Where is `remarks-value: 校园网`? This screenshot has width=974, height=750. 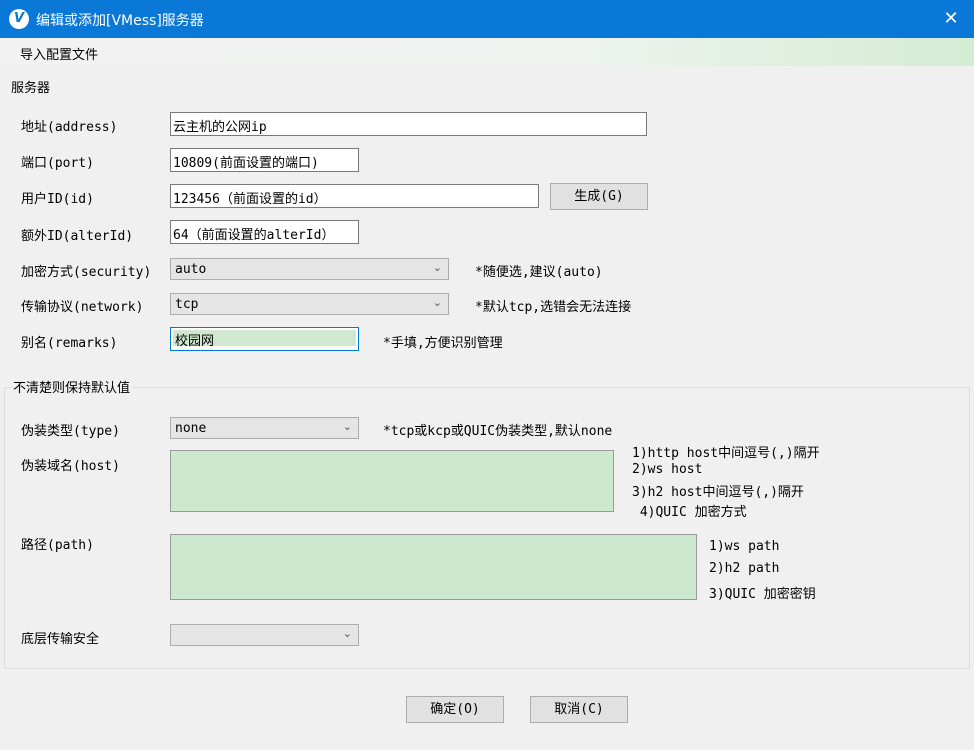 remarks-value: 校园网 is located at coordinates (264, 339).